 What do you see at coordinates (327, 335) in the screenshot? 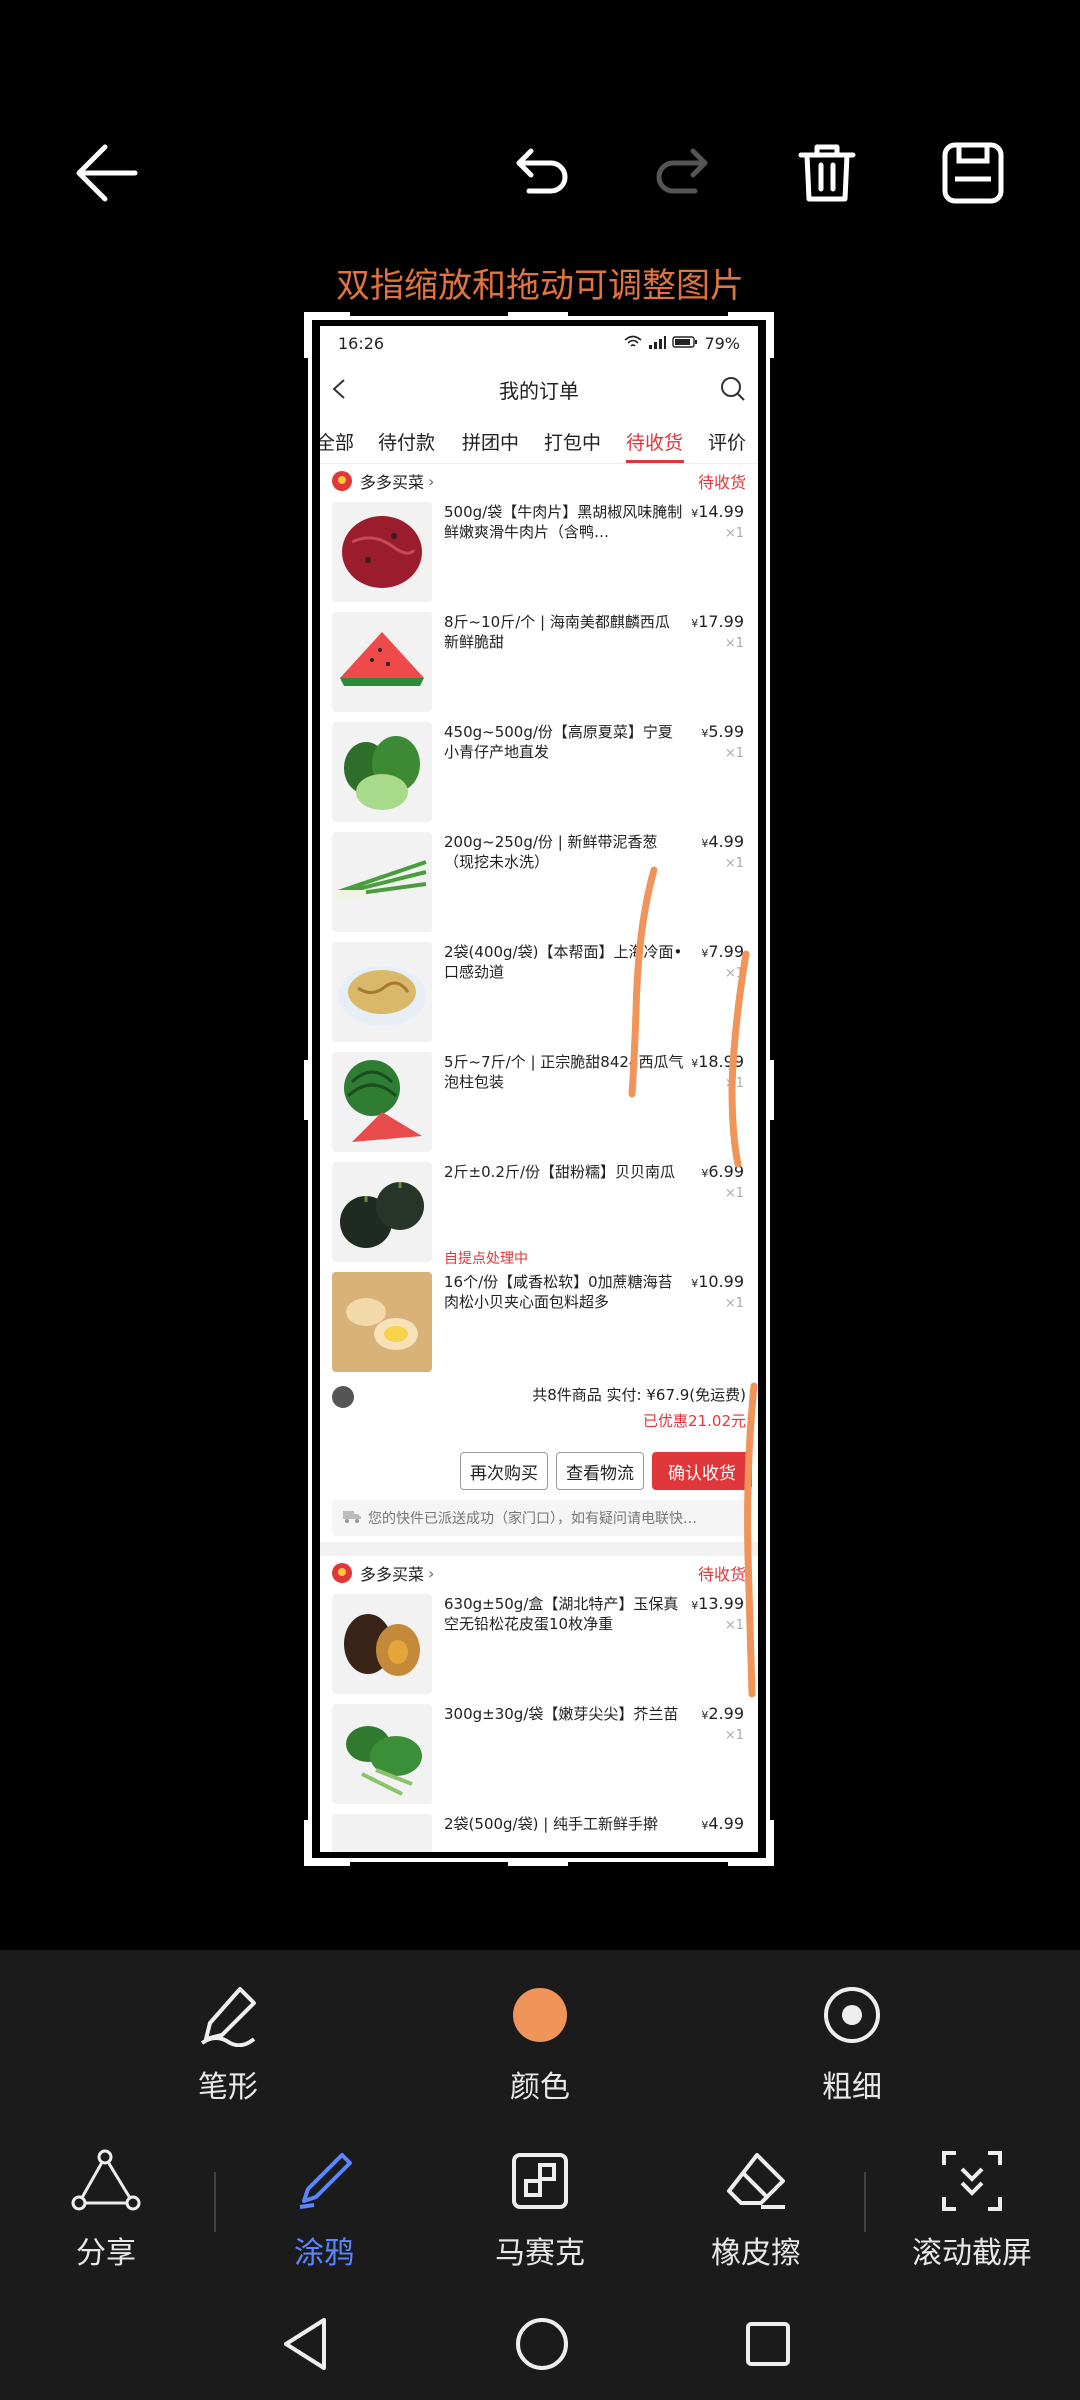
I see `crop-handle-top-left` at bounding box center [327, 335].